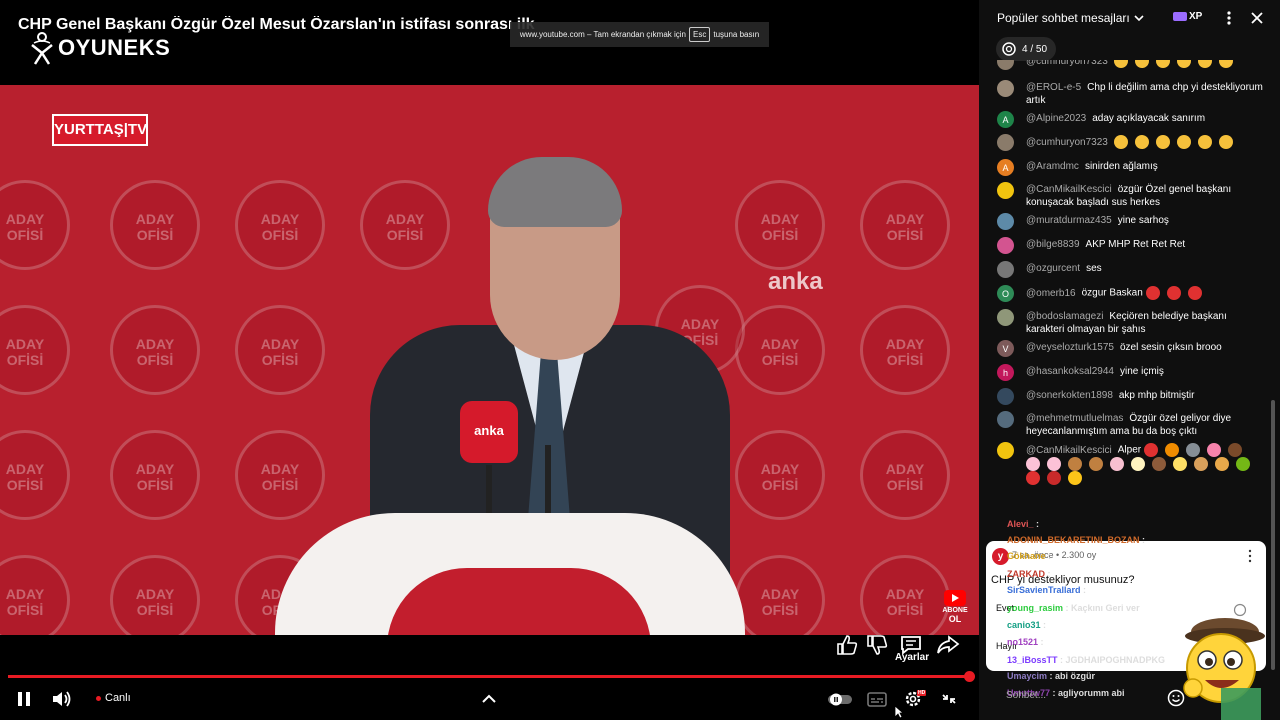  What do you see at coordinates (1074, 418) in the screenshot?
I see `chat-author: @mehmetmutluelmas` at bounding box center [1074, 418].